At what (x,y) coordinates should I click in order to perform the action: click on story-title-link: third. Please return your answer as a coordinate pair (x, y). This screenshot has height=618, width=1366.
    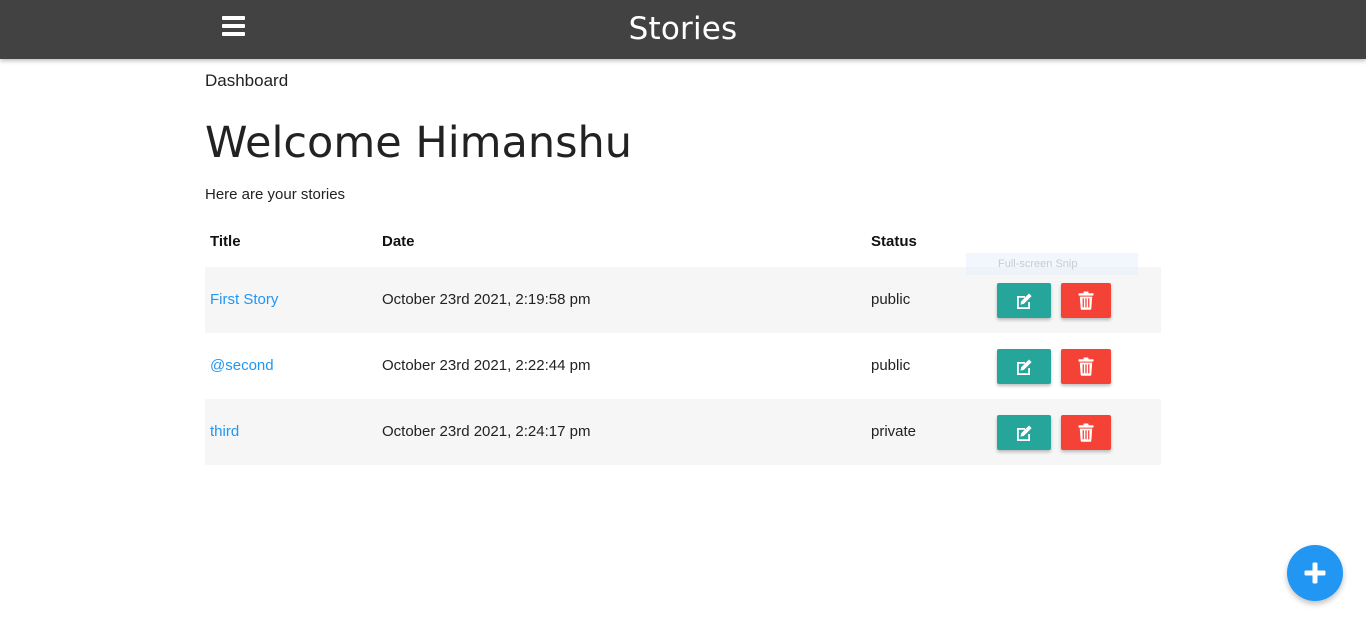
    Looking at the image, I should click on (224, 431).